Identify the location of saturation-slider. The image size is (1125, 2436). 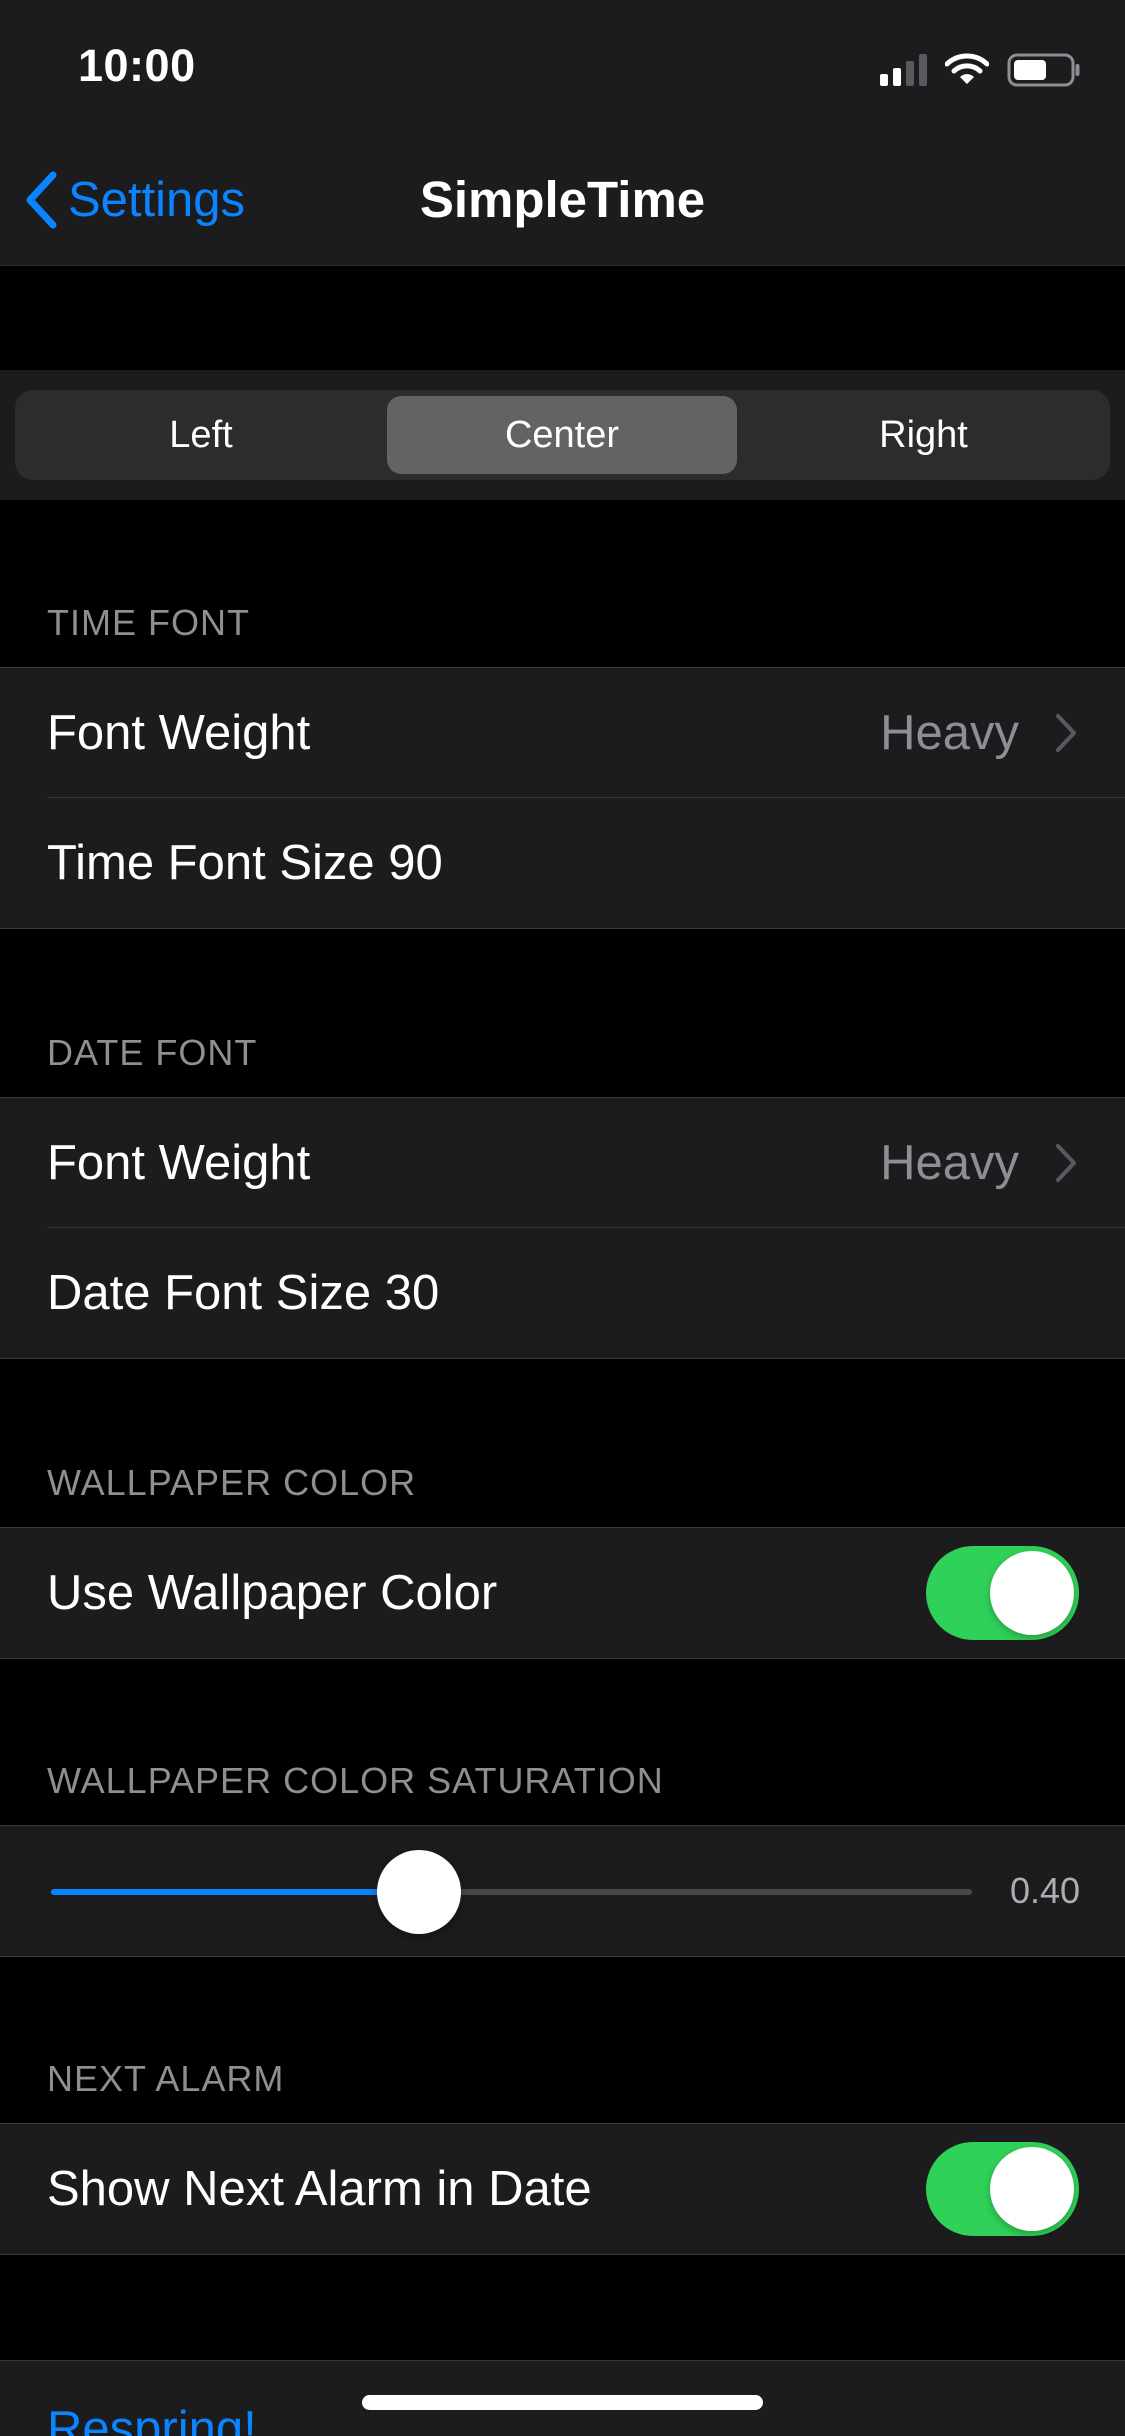
(511, 1892).